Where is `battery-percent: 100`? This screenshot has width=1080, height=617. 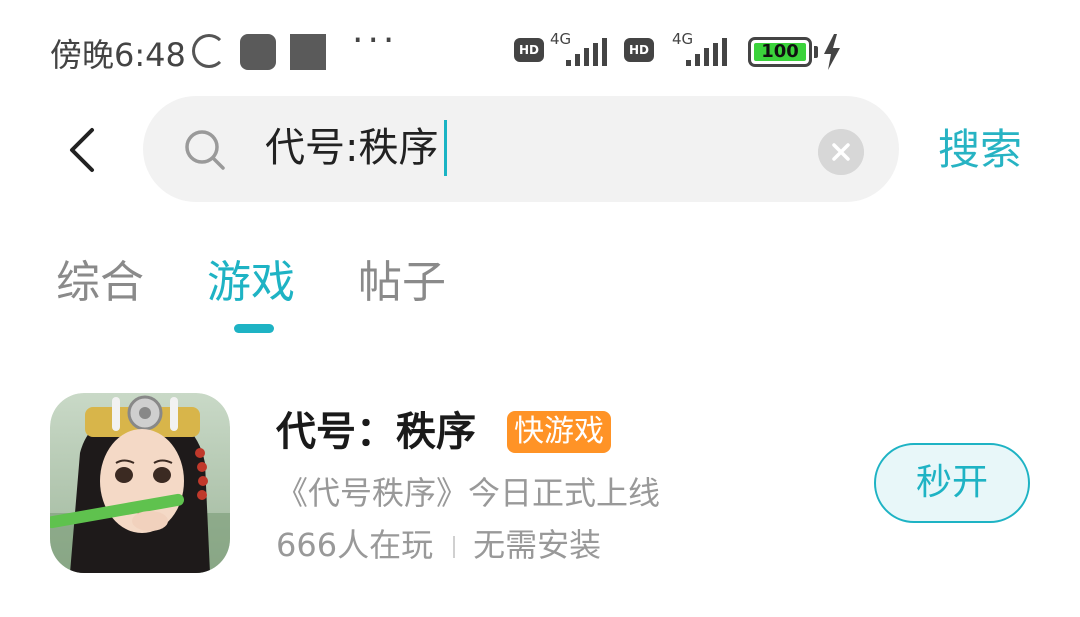 battery-percent: 100 is located at coordinates (780, 51).